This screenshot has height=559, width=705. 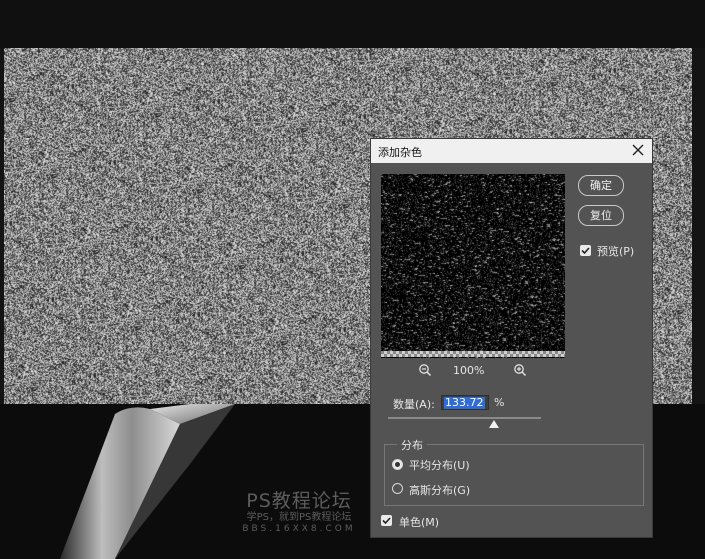 I want to click on uniform-radio, so click(x=397, y=464).